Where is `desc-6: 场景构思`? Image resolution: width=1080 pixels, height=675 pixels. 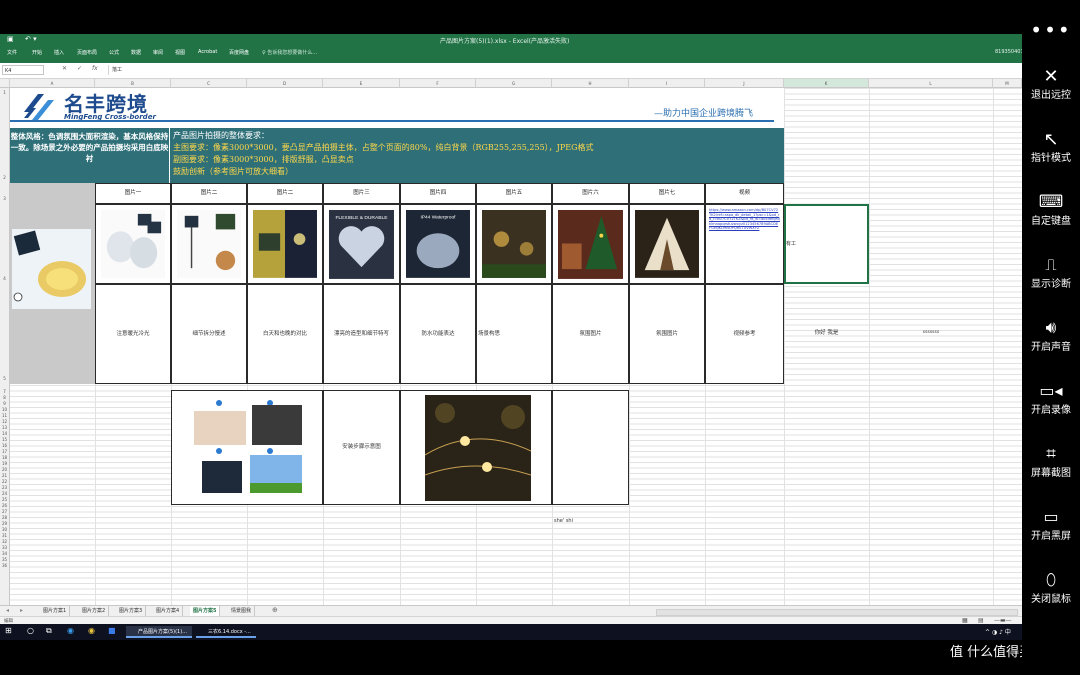
desc-6: 场景构思 is located at coordinates (514, 334).